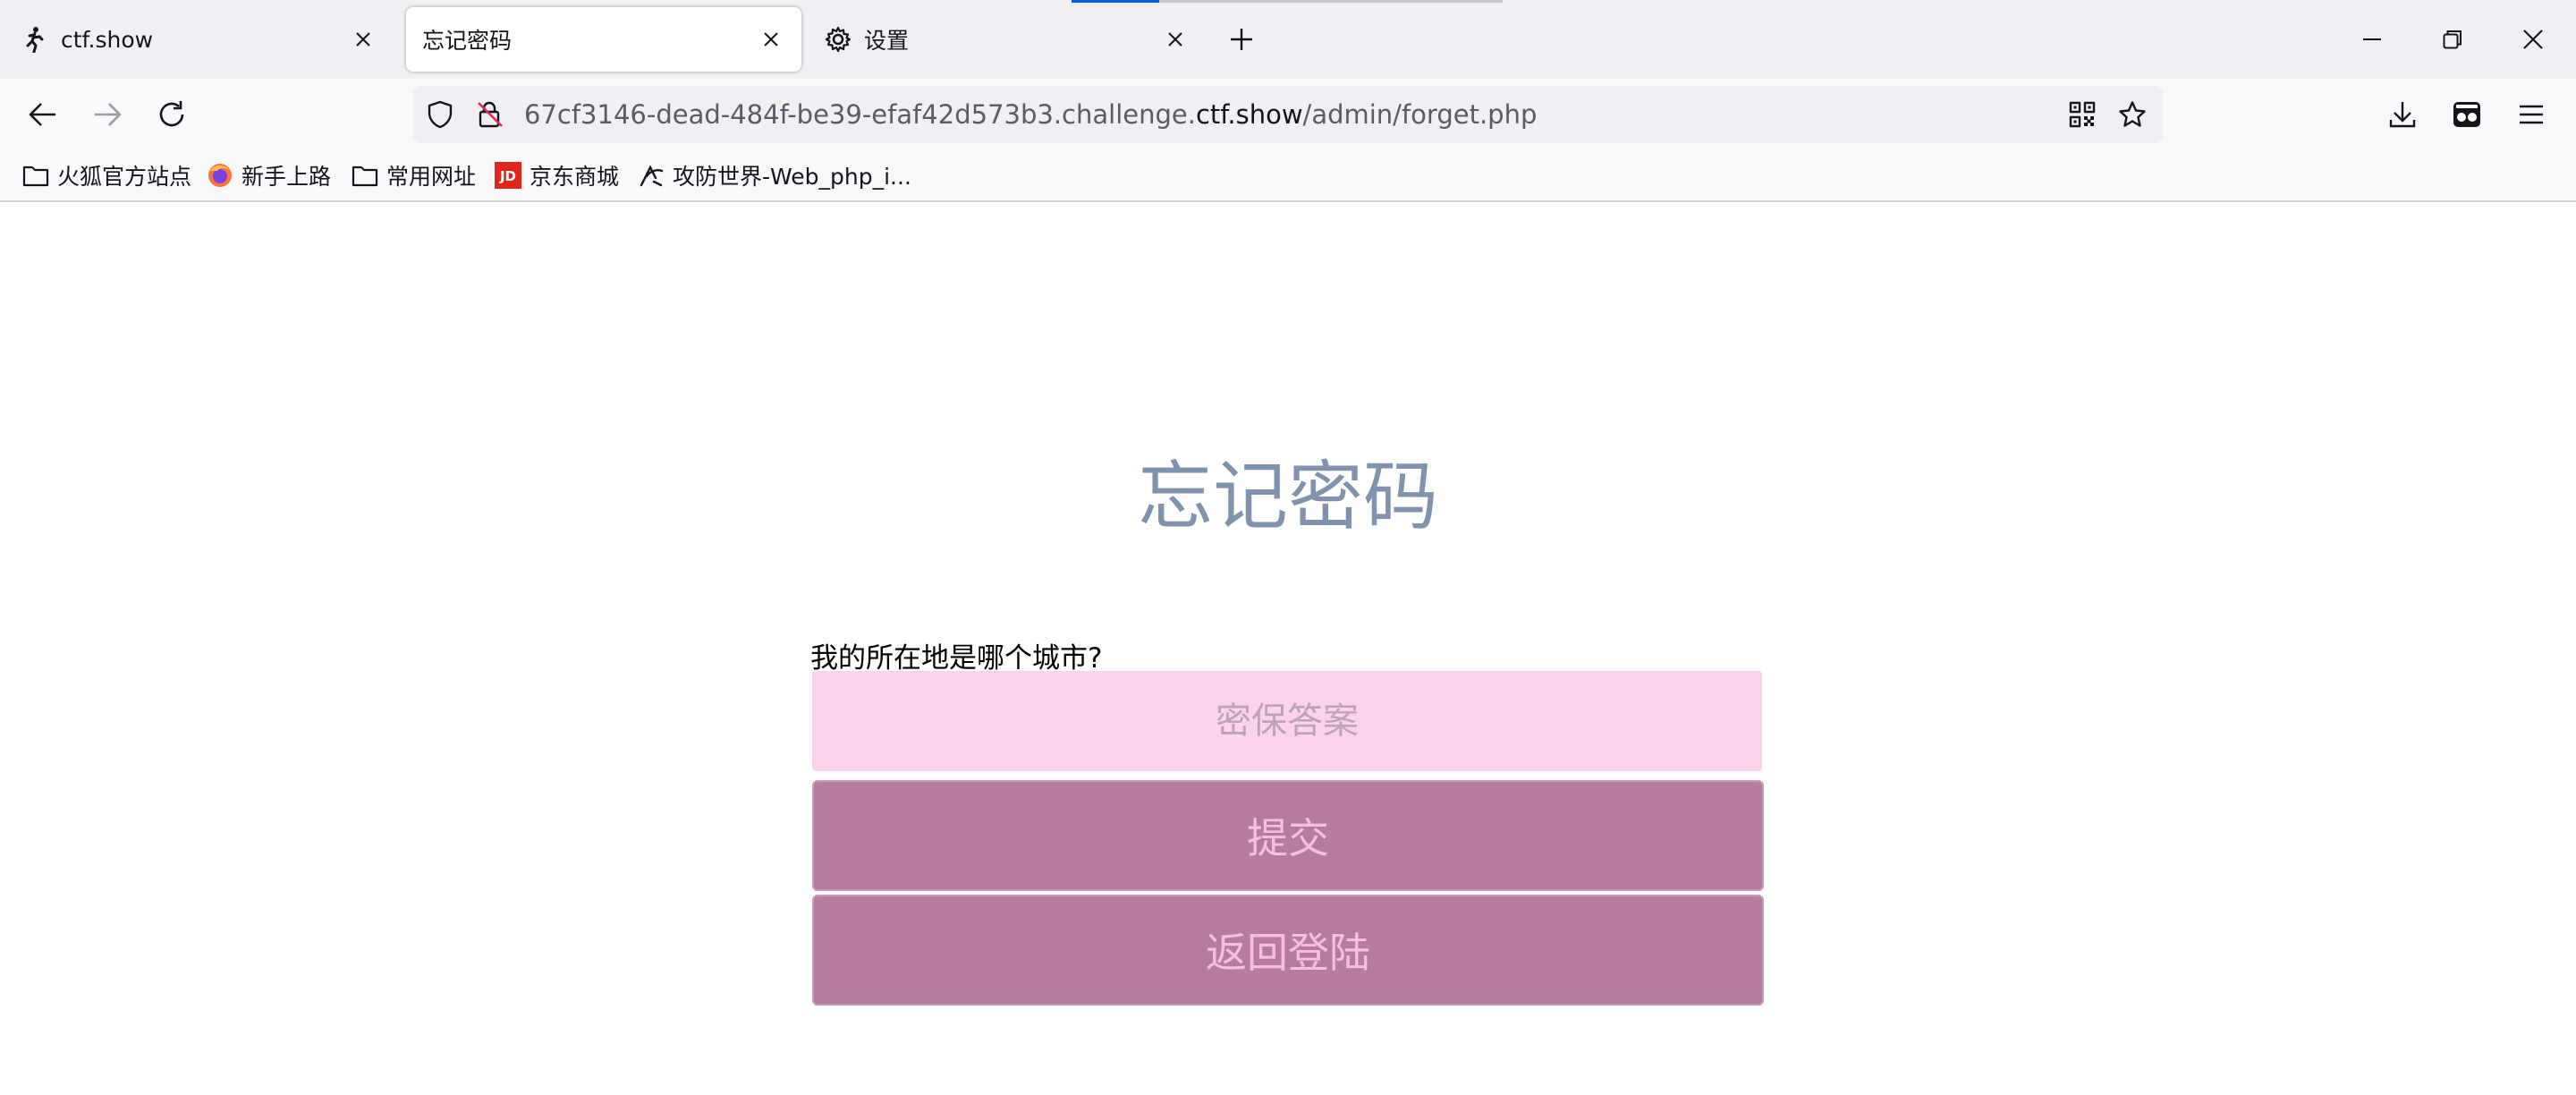 The image size is (2576, 1095). I want to click on download-icon, so click(2402, 115).